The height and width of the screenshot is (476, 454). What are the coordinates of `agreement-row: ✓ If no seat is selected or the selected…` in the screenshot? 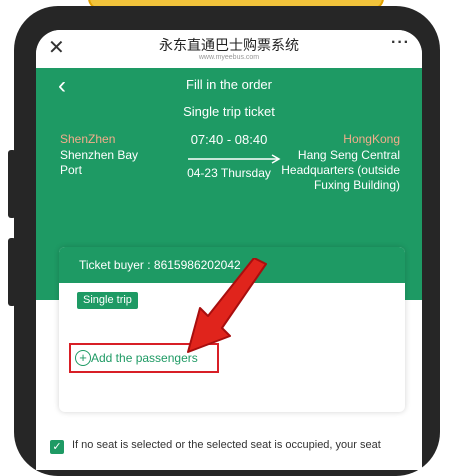 It's located at (235, 453).